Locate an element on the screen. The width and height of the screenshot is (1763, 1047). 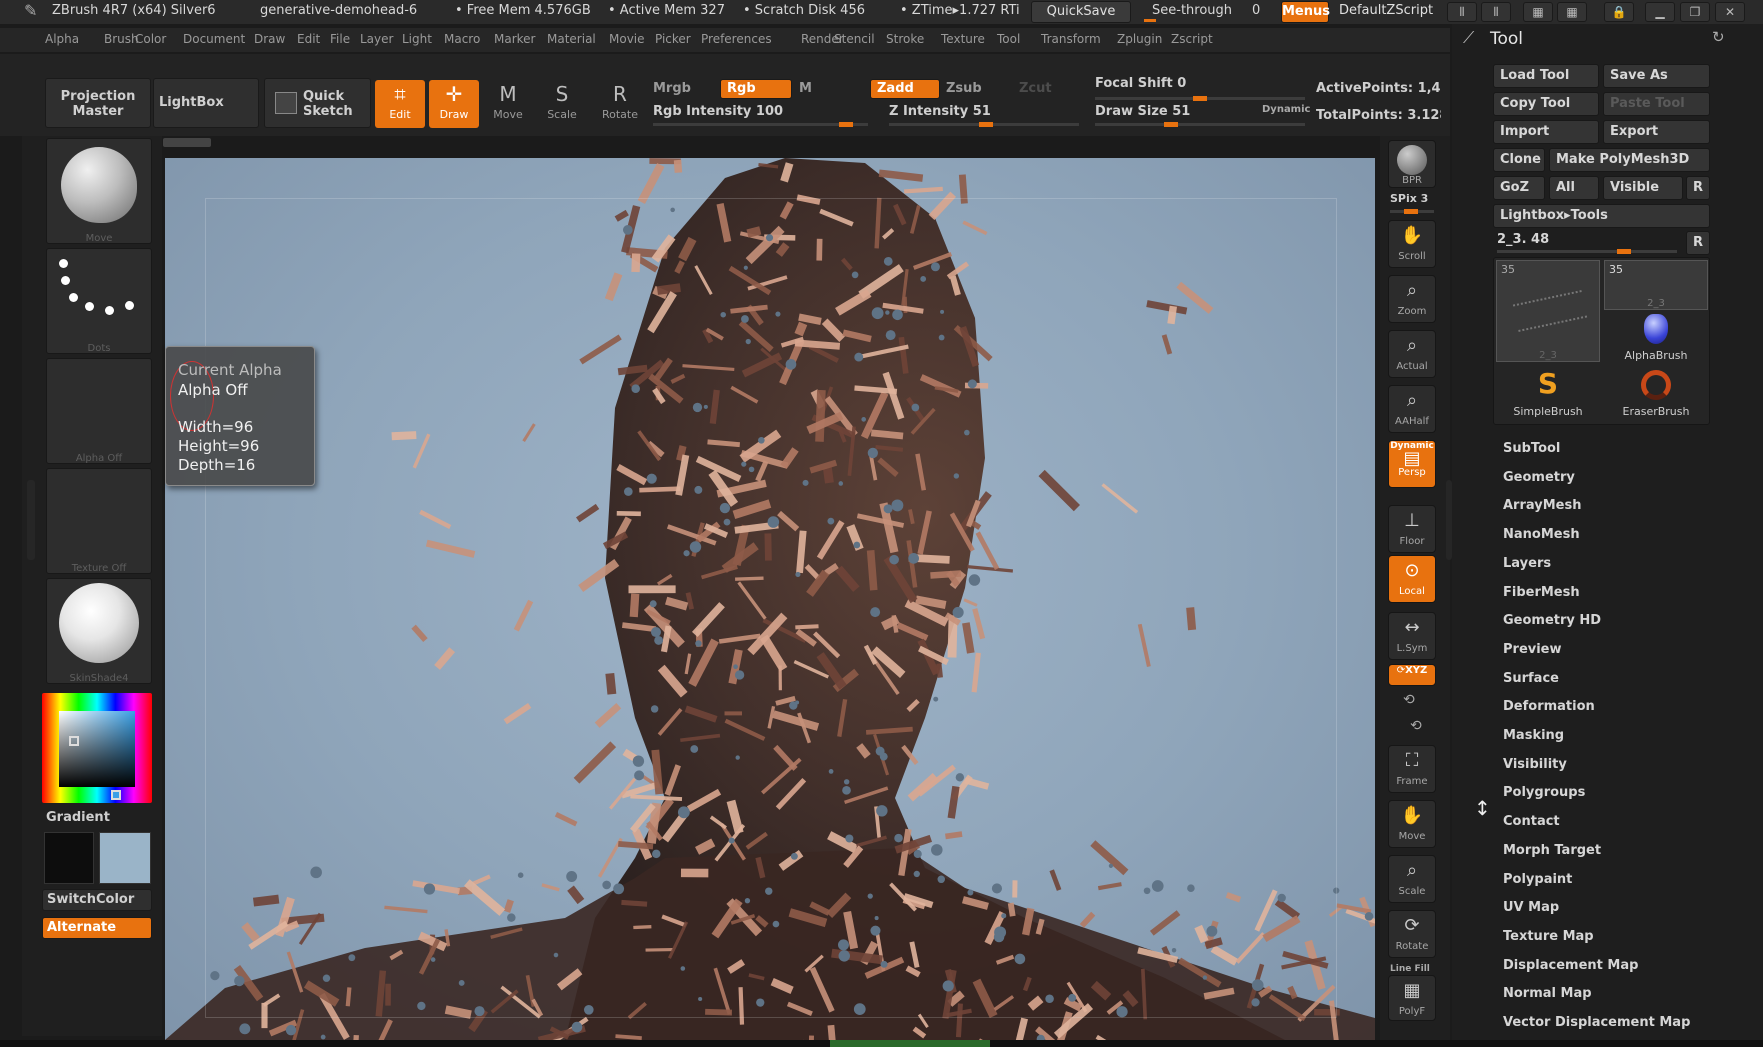
subpalette-visibility: Visibility is located at coordinates (1535, 764).